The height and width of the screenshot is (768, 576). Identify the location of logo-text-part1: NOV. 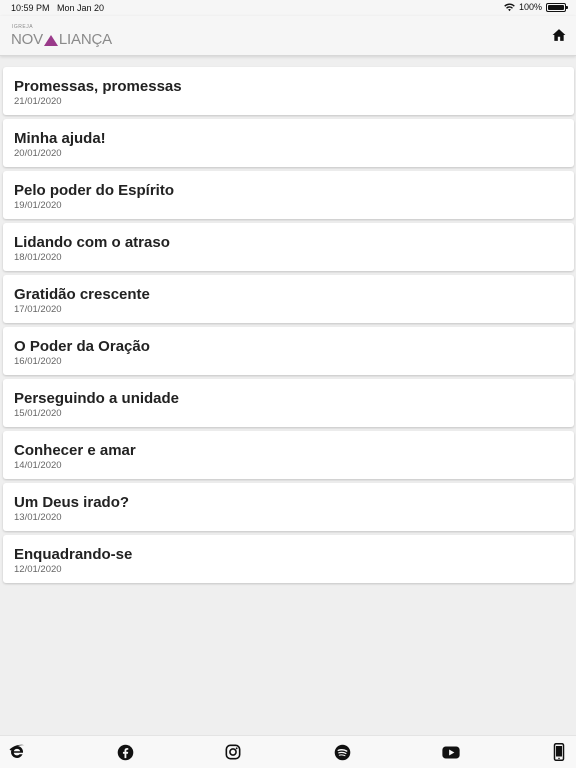
(27, 39).